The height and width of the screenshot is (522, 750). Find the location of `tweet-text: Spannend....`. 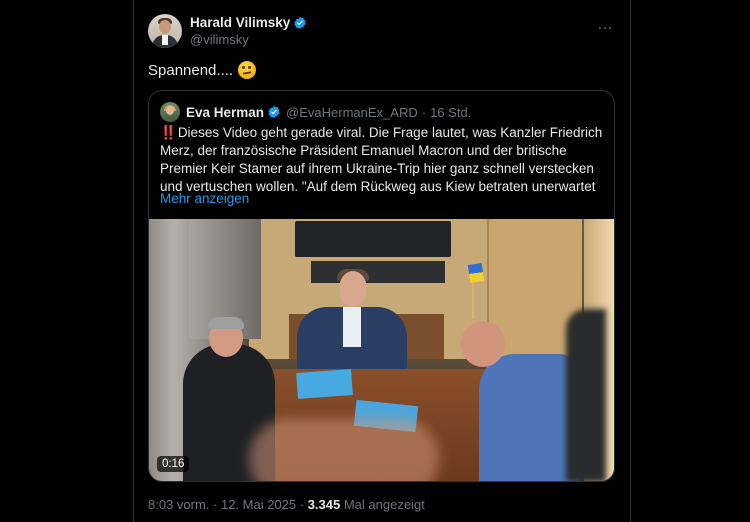

tweet-text: Spannend.... is located at coordinates (202, 70).